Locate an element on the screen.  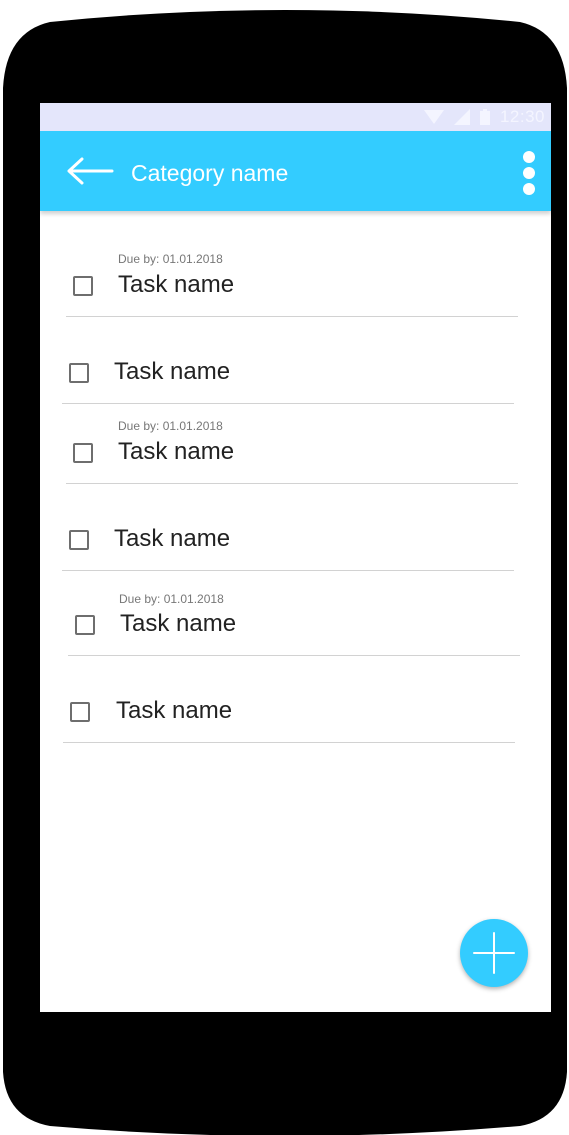
add-task-button is located at coordinates (494, 953).